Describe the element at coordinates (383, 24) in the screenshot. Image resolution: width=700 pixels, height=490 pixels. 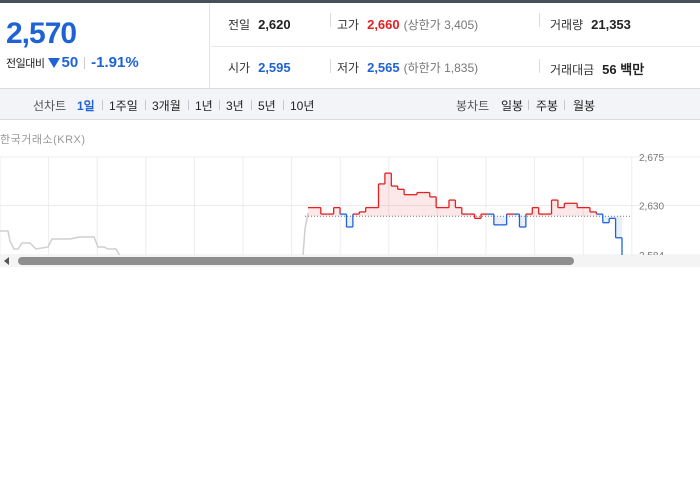
I see `high-value: 2,660` at that location.